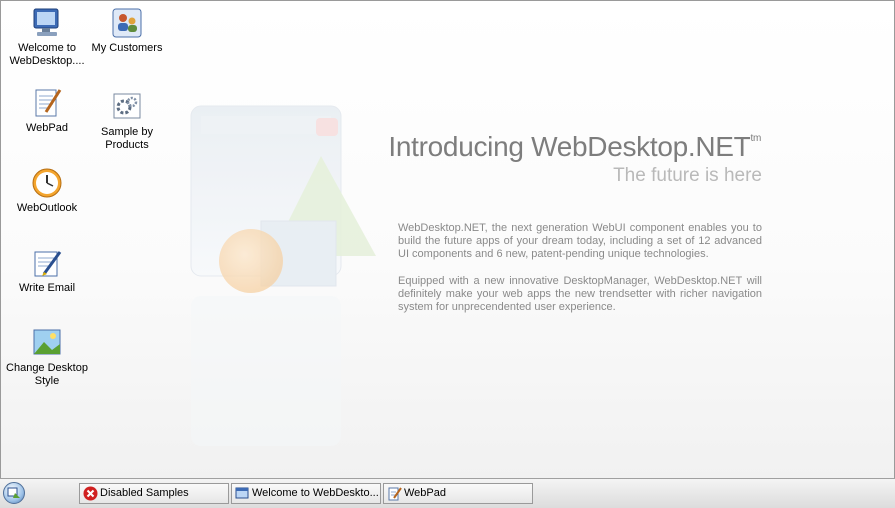 This screenshot has height=508, width=895. What do you see at coordinates (47, 357) in the screenshot?
I see `desktop-icon-change-desktop-style: Change Desktop Style` at bounding box center [47, 357].